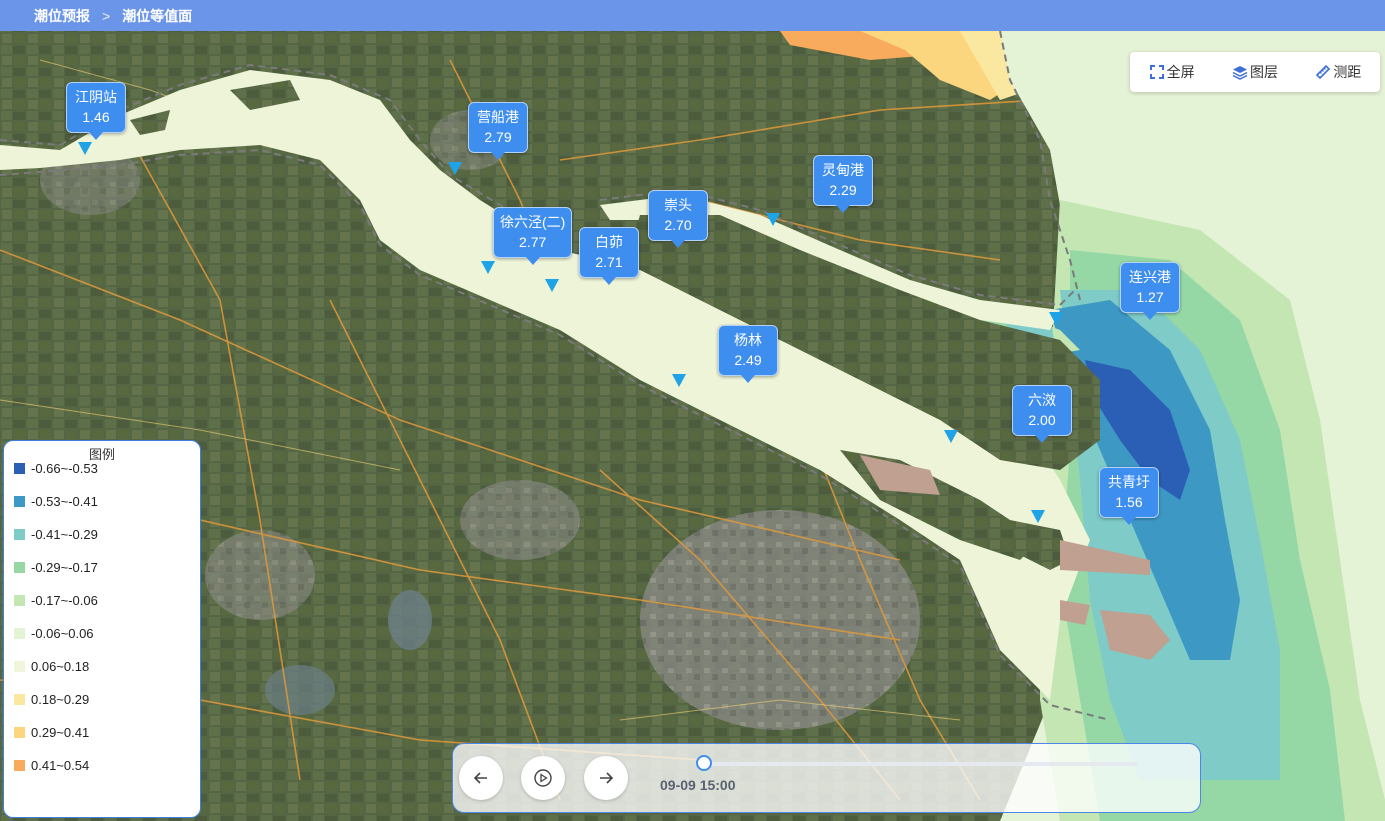  I want to click on previous-button, so click(481, 778).